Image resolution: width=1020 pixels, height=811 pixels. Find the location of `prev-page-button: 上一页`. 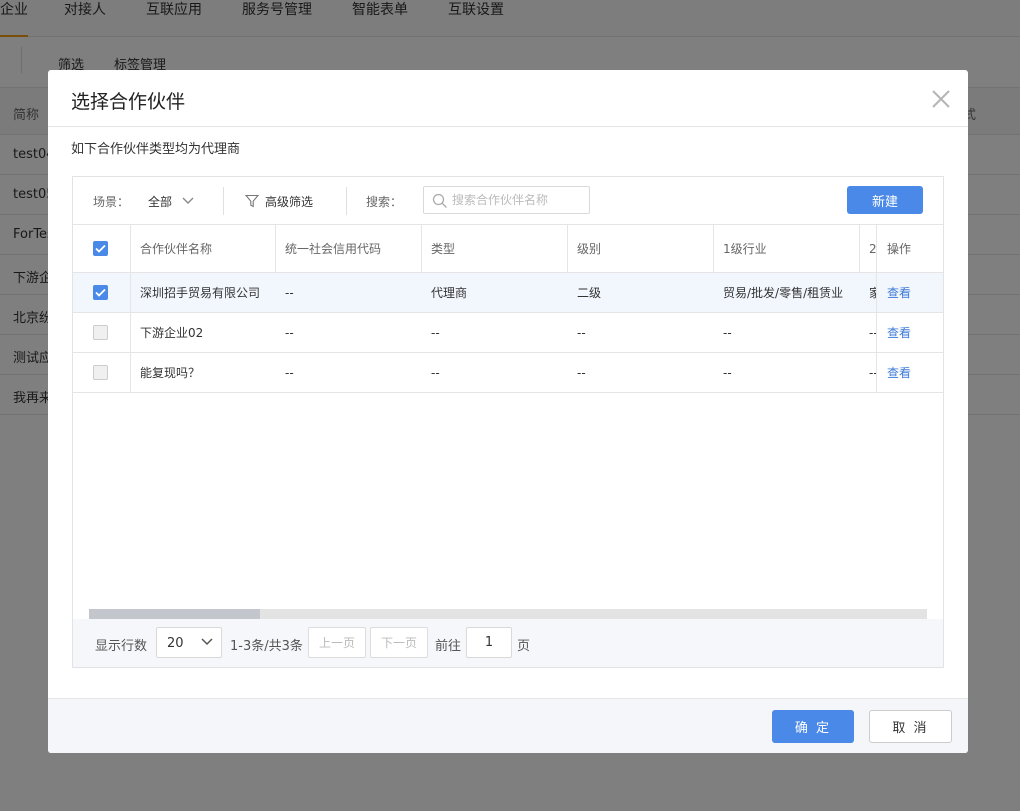

prev-page-button: 上一页 is located at coordinates (337, 642).